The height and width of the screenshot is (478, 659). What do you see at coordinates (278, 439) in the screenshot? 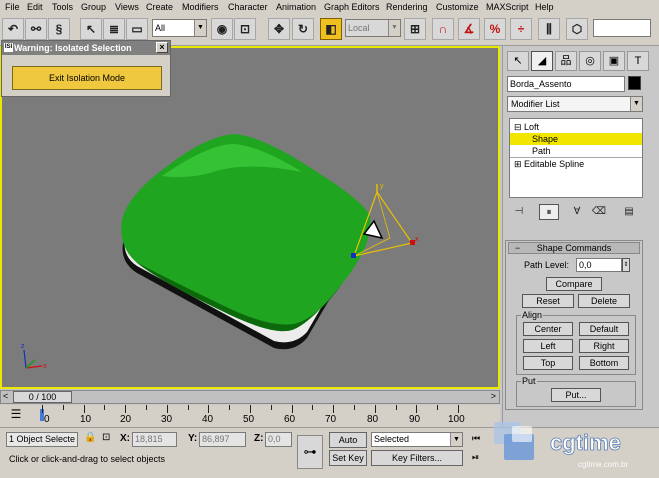
I see `z-coordinate-field: 0,0` at bounding box center [278, 439].